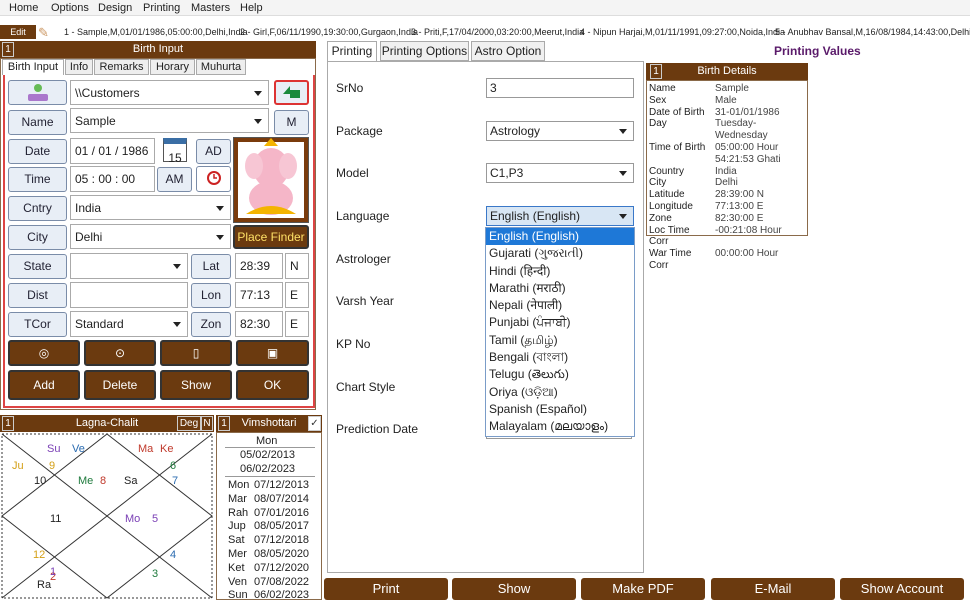 This screenshot has height=601, width=970. Describe the element at coordinates (560, 288) in the screenshot. I see `language-option: Marathi (मराठी)` at that location.